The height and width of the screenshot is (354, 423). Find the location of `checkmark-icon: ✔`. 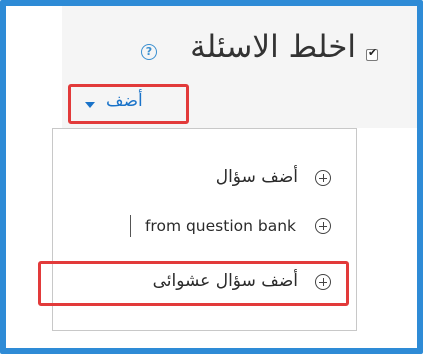

checkmark-icon: ✔ is located at coordinates (373, 52).